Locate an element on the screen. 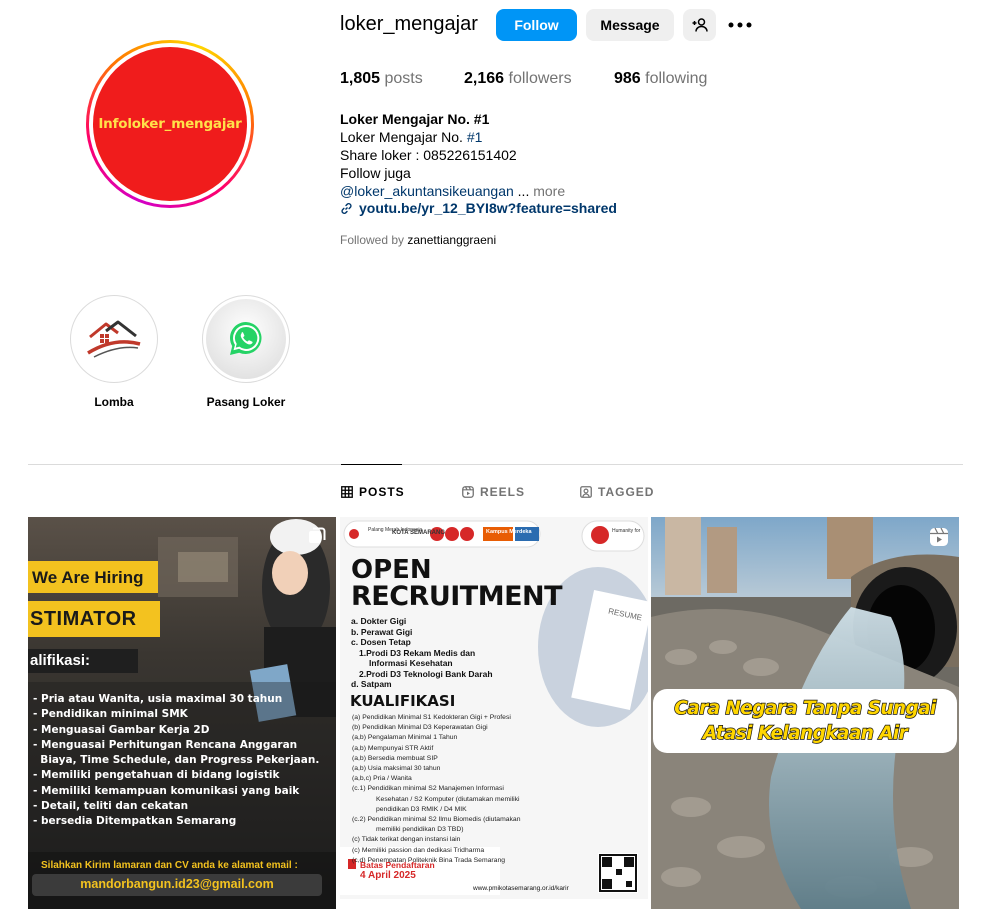 Image resolution: width=984 pixels, height=909 pixels. post-2-qual: (a,b,c) Pria / Wanita is located at coordinates (382, 779).